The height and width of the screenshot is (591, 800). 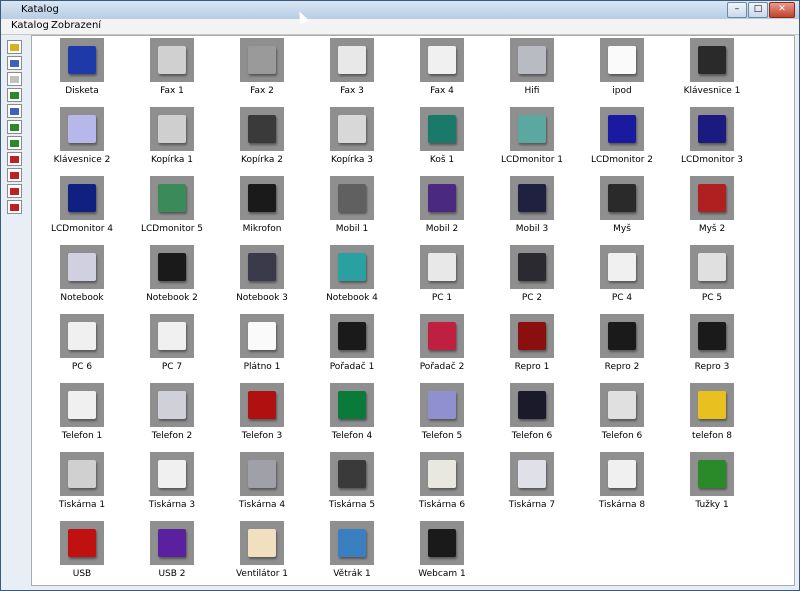 I want to click on catalog-item: PC 7, so click(x=172, y=343).